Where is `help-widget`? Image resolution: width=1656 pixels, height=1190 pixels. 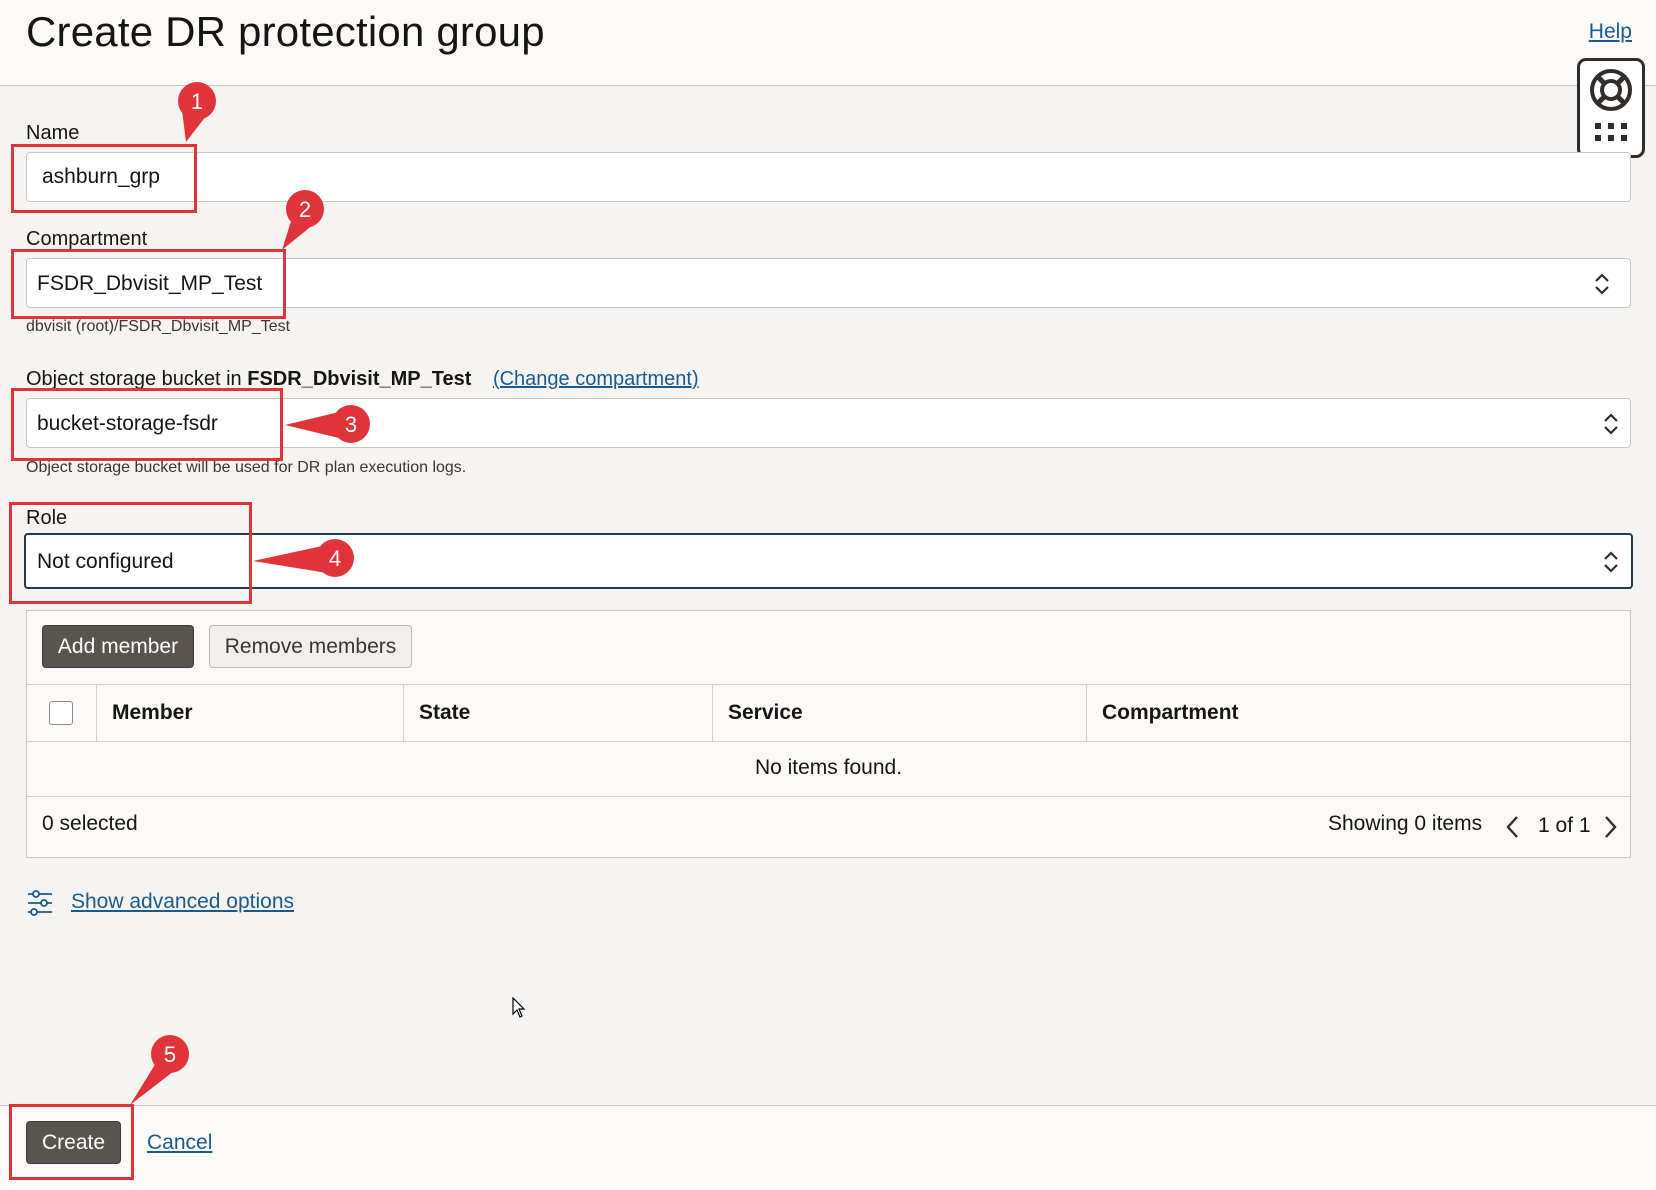
help-widget is located at coordinates (1611, 108).